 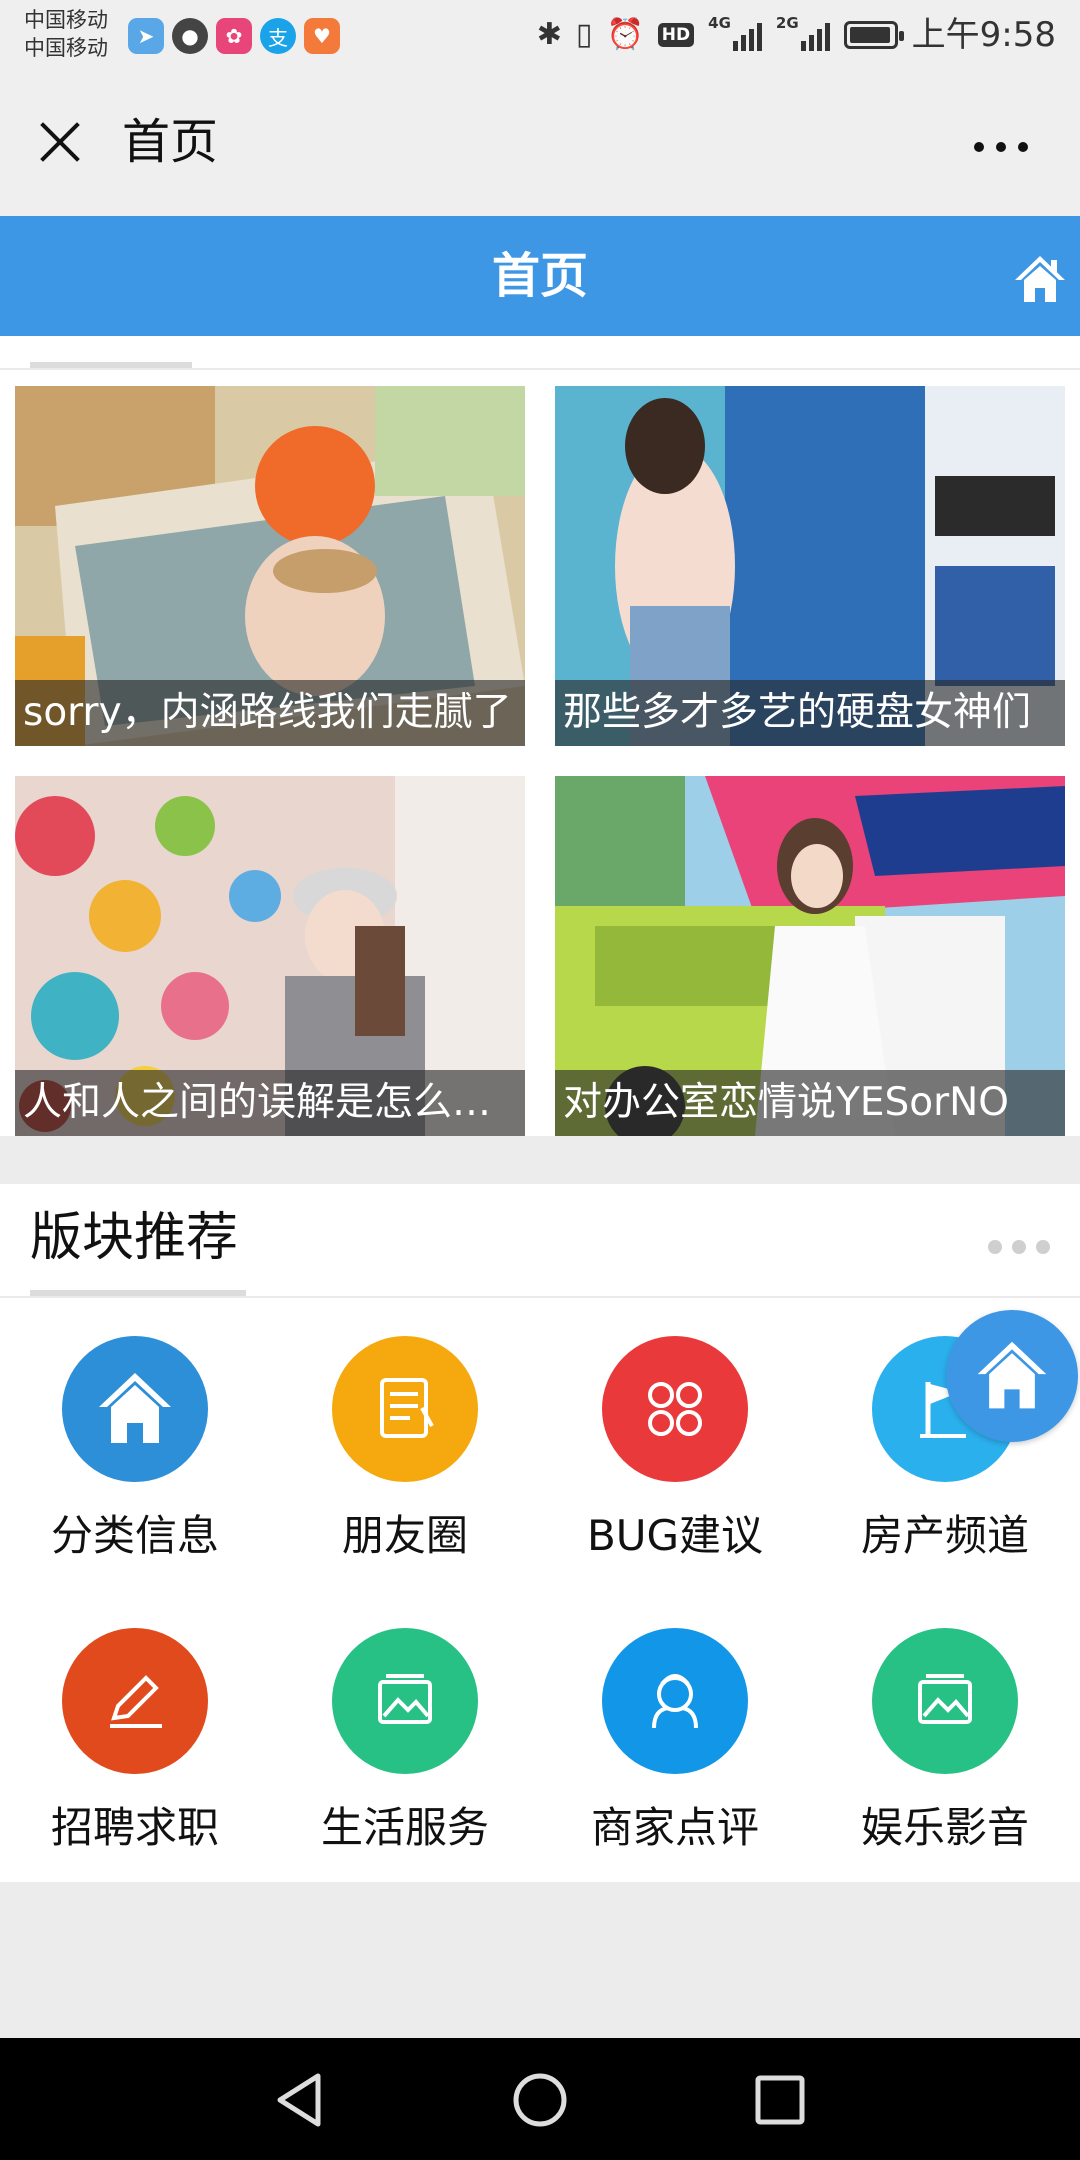 I want to click on category-label: 娱乐影音, so click(x=944, y=1827).